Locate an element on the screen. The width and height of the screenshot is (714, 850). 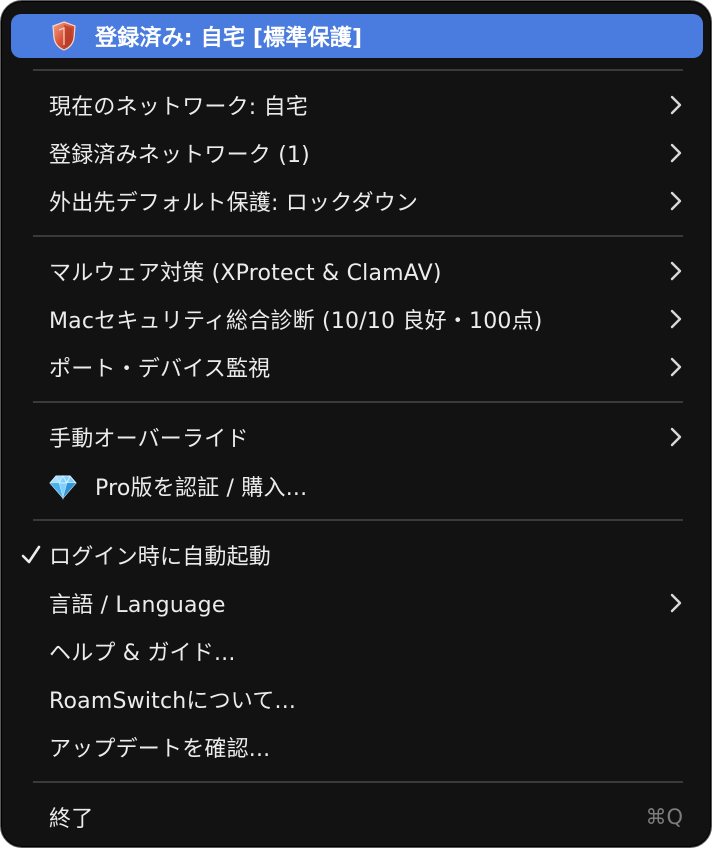
menu-item-label: 言語 / Language is located at coordinates (137, 605).